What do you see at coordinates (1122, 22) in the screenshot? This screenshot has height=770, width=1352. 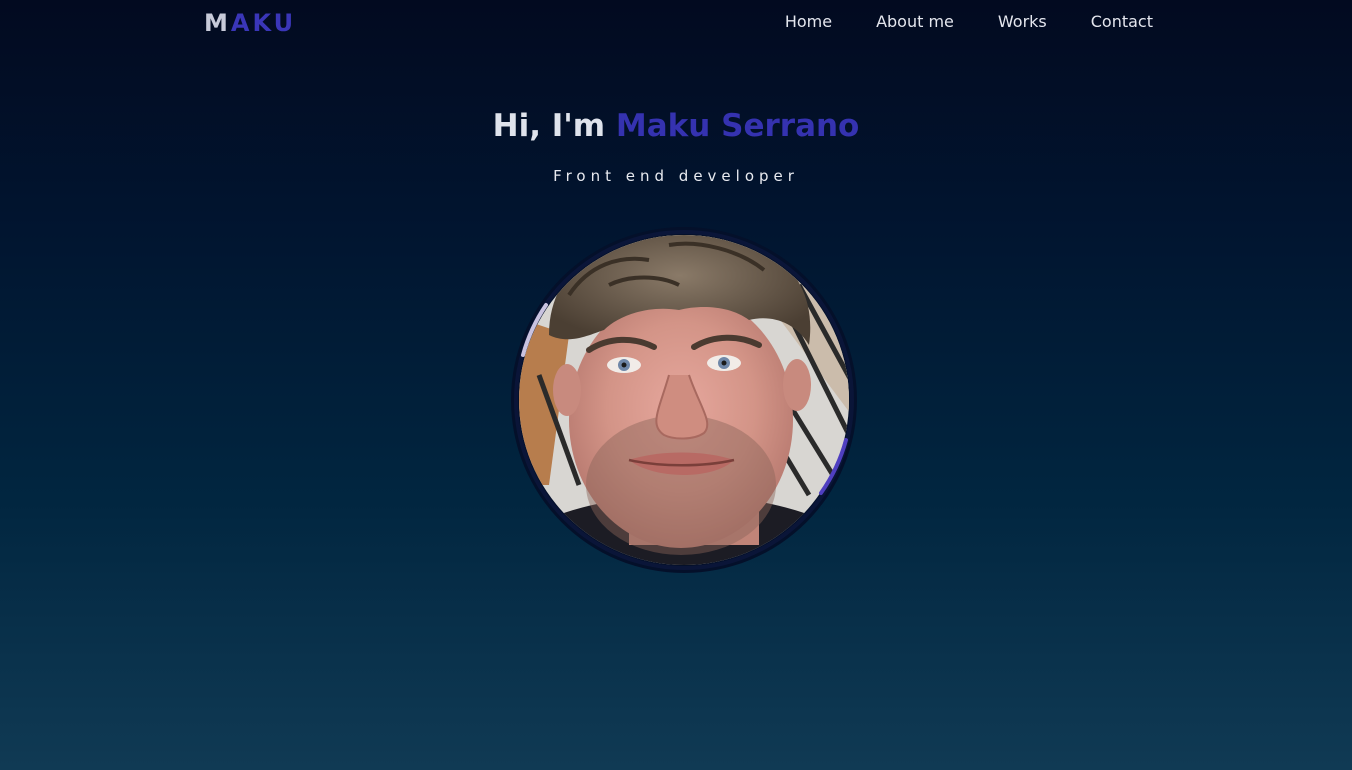 I see `nav-link-contact: Contact` at bounding box center [1122, 22].